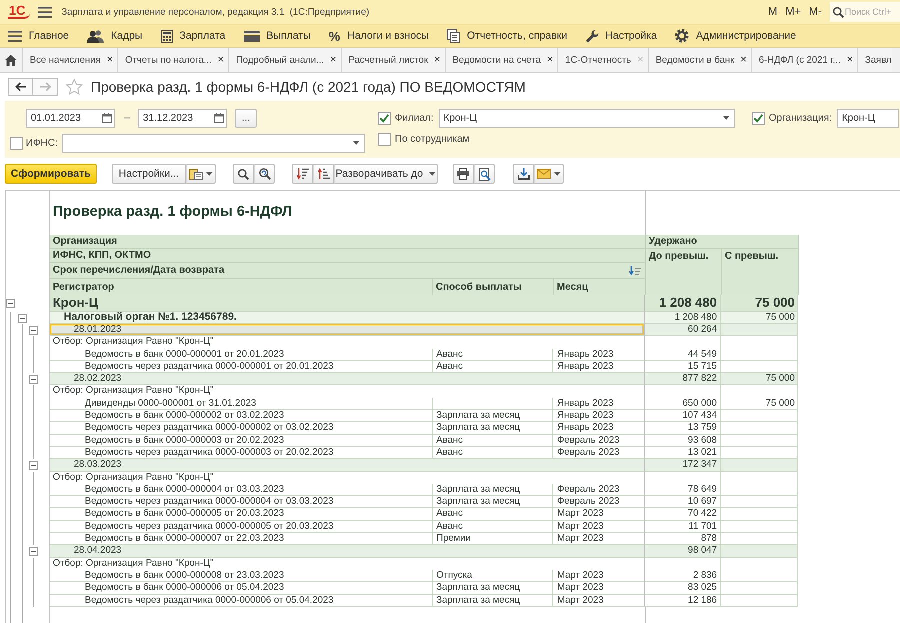 The image size is (900, 623). I want to click on tab: Все начисления ×, so click(70, 60).